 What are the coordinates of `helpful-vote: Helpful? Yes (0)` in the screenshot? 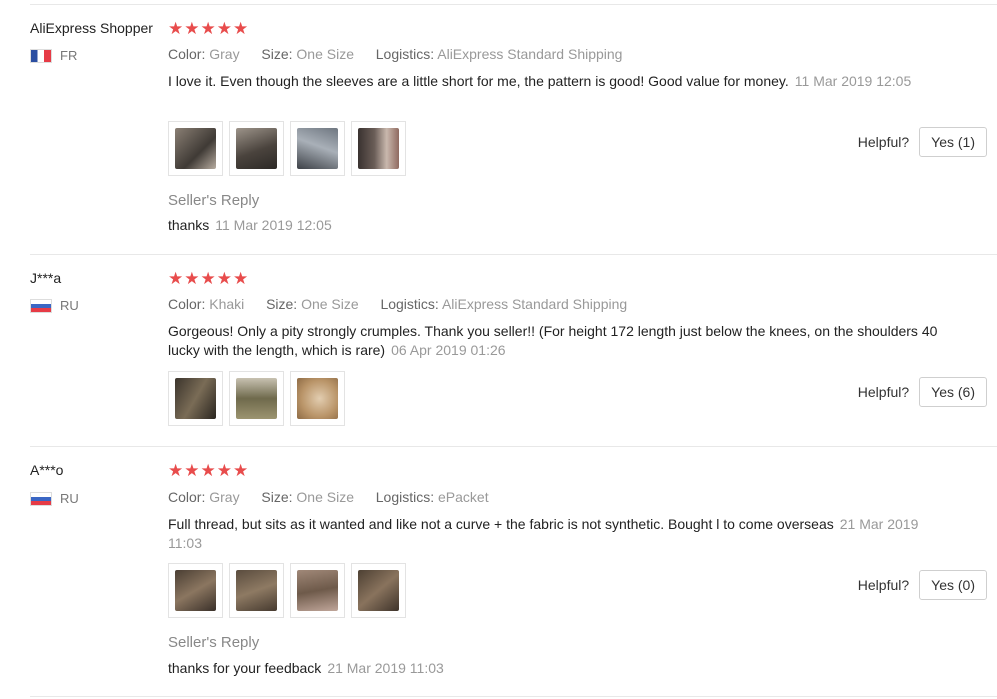 It's located at (922, 585).